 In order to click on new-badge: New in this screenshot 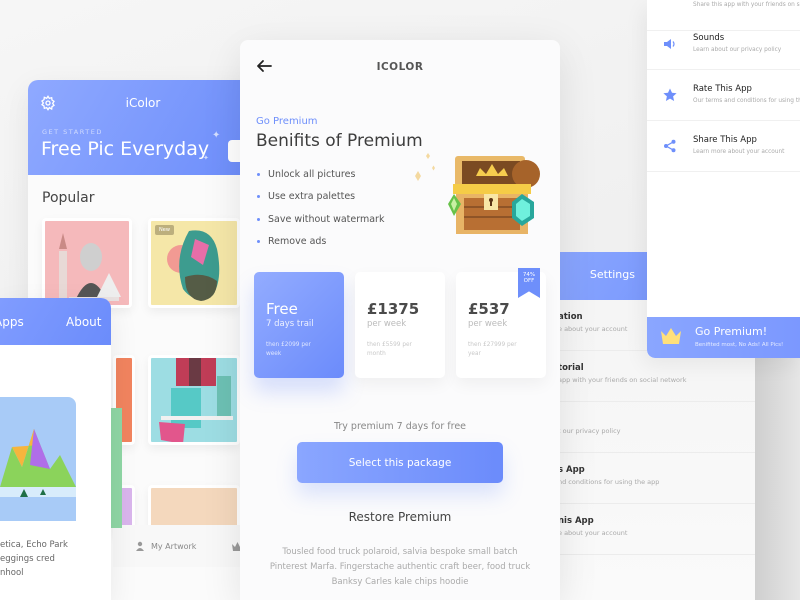, I will do `click(164, 230)`.